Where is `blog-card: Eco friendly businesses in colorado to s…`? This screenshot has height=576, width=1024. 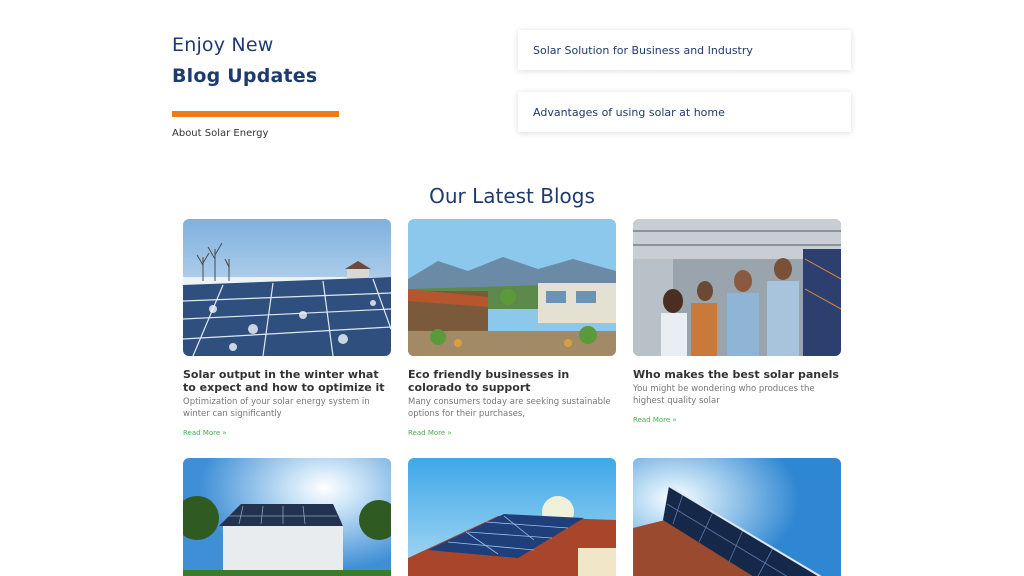 blog-card: Eco friendly businesses in colorado to s… is located at coordinates (512, 329).